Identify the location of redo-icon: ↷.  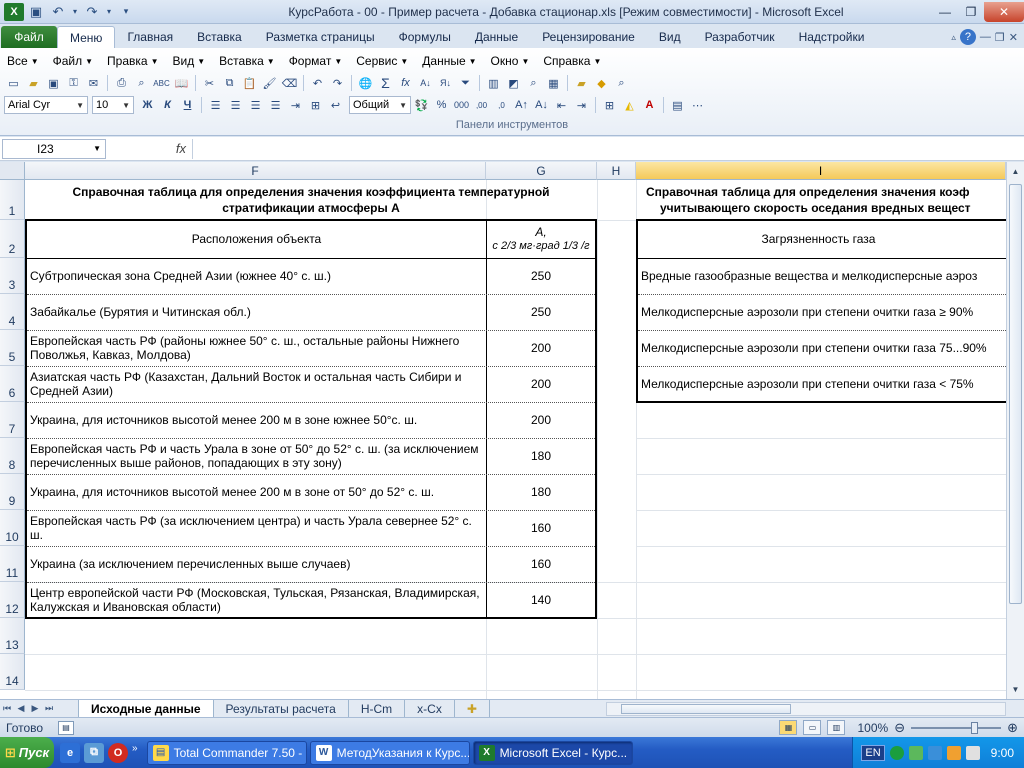
(337, 83).